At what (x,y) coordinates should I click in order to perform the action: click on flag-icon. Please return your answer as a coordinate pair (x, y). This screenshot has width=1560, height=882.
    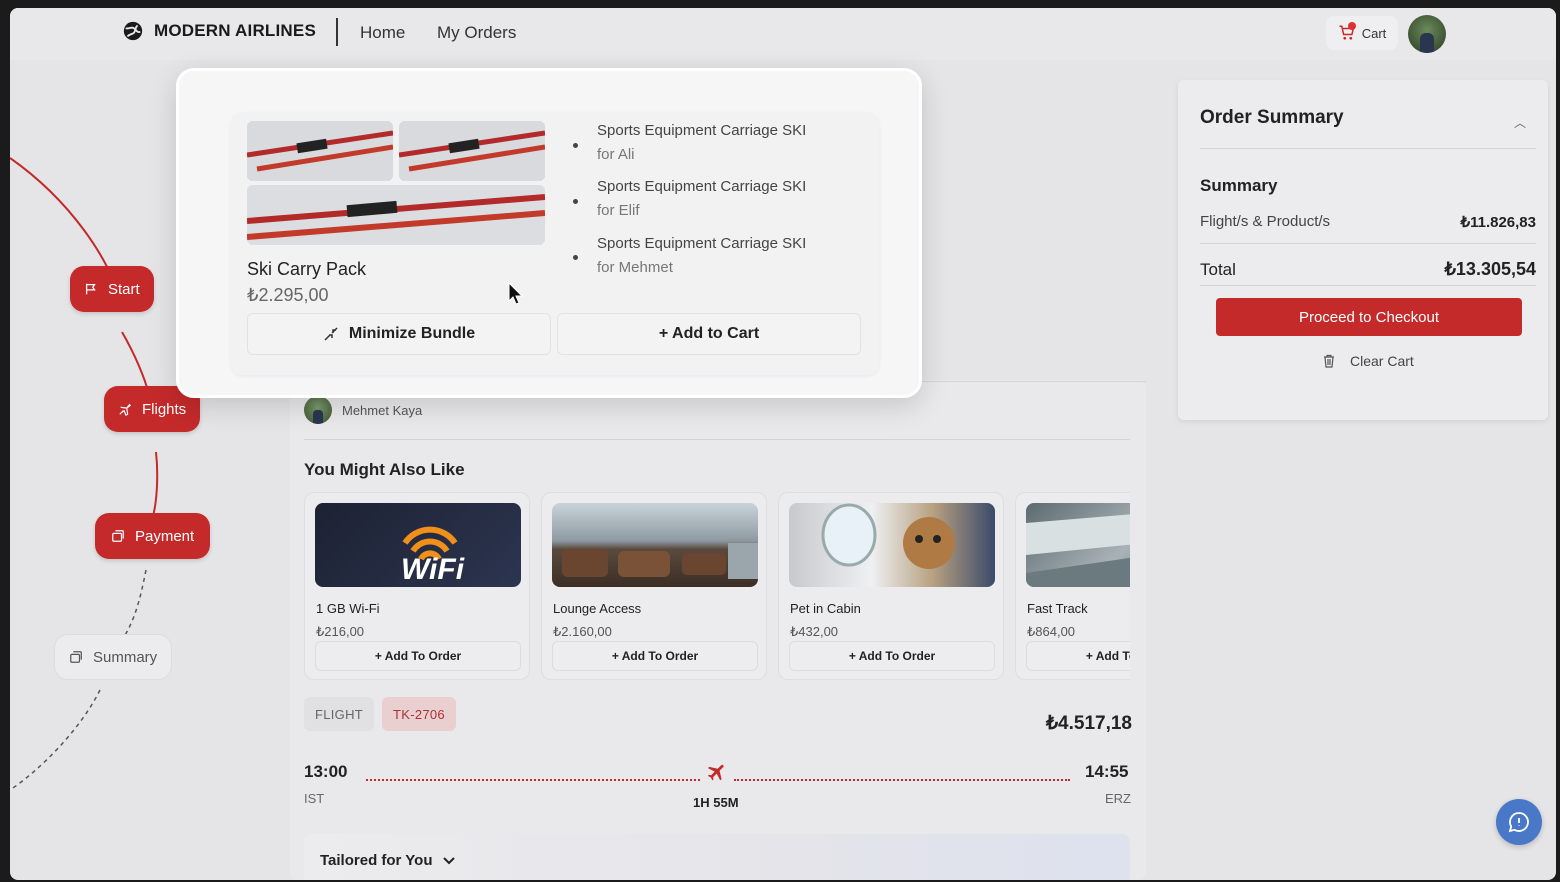
    Looking at the image, I should click on (90, 289).